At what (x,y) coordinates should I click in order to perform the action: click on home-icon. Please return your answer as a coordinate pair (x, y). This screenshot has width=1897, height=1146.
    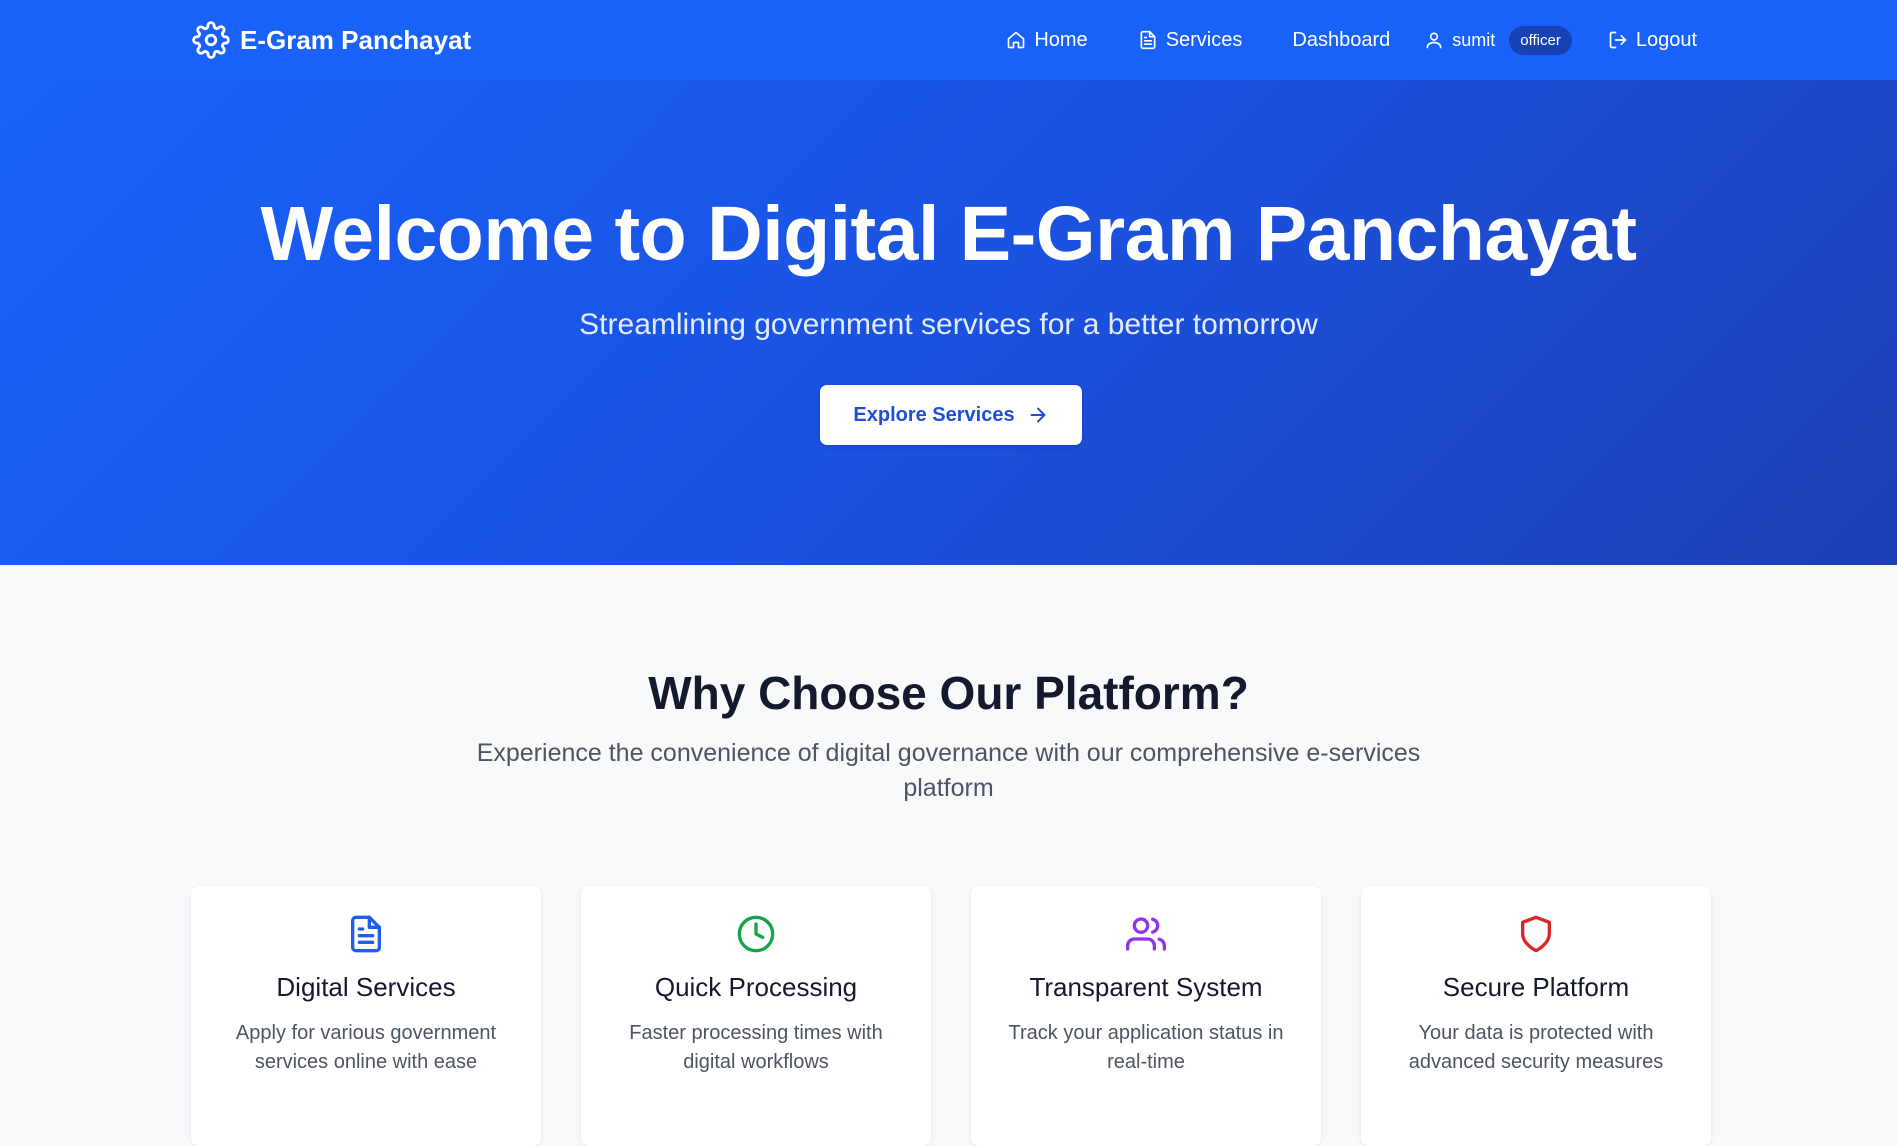
    Looking at the image, I should click on (1016, 40).